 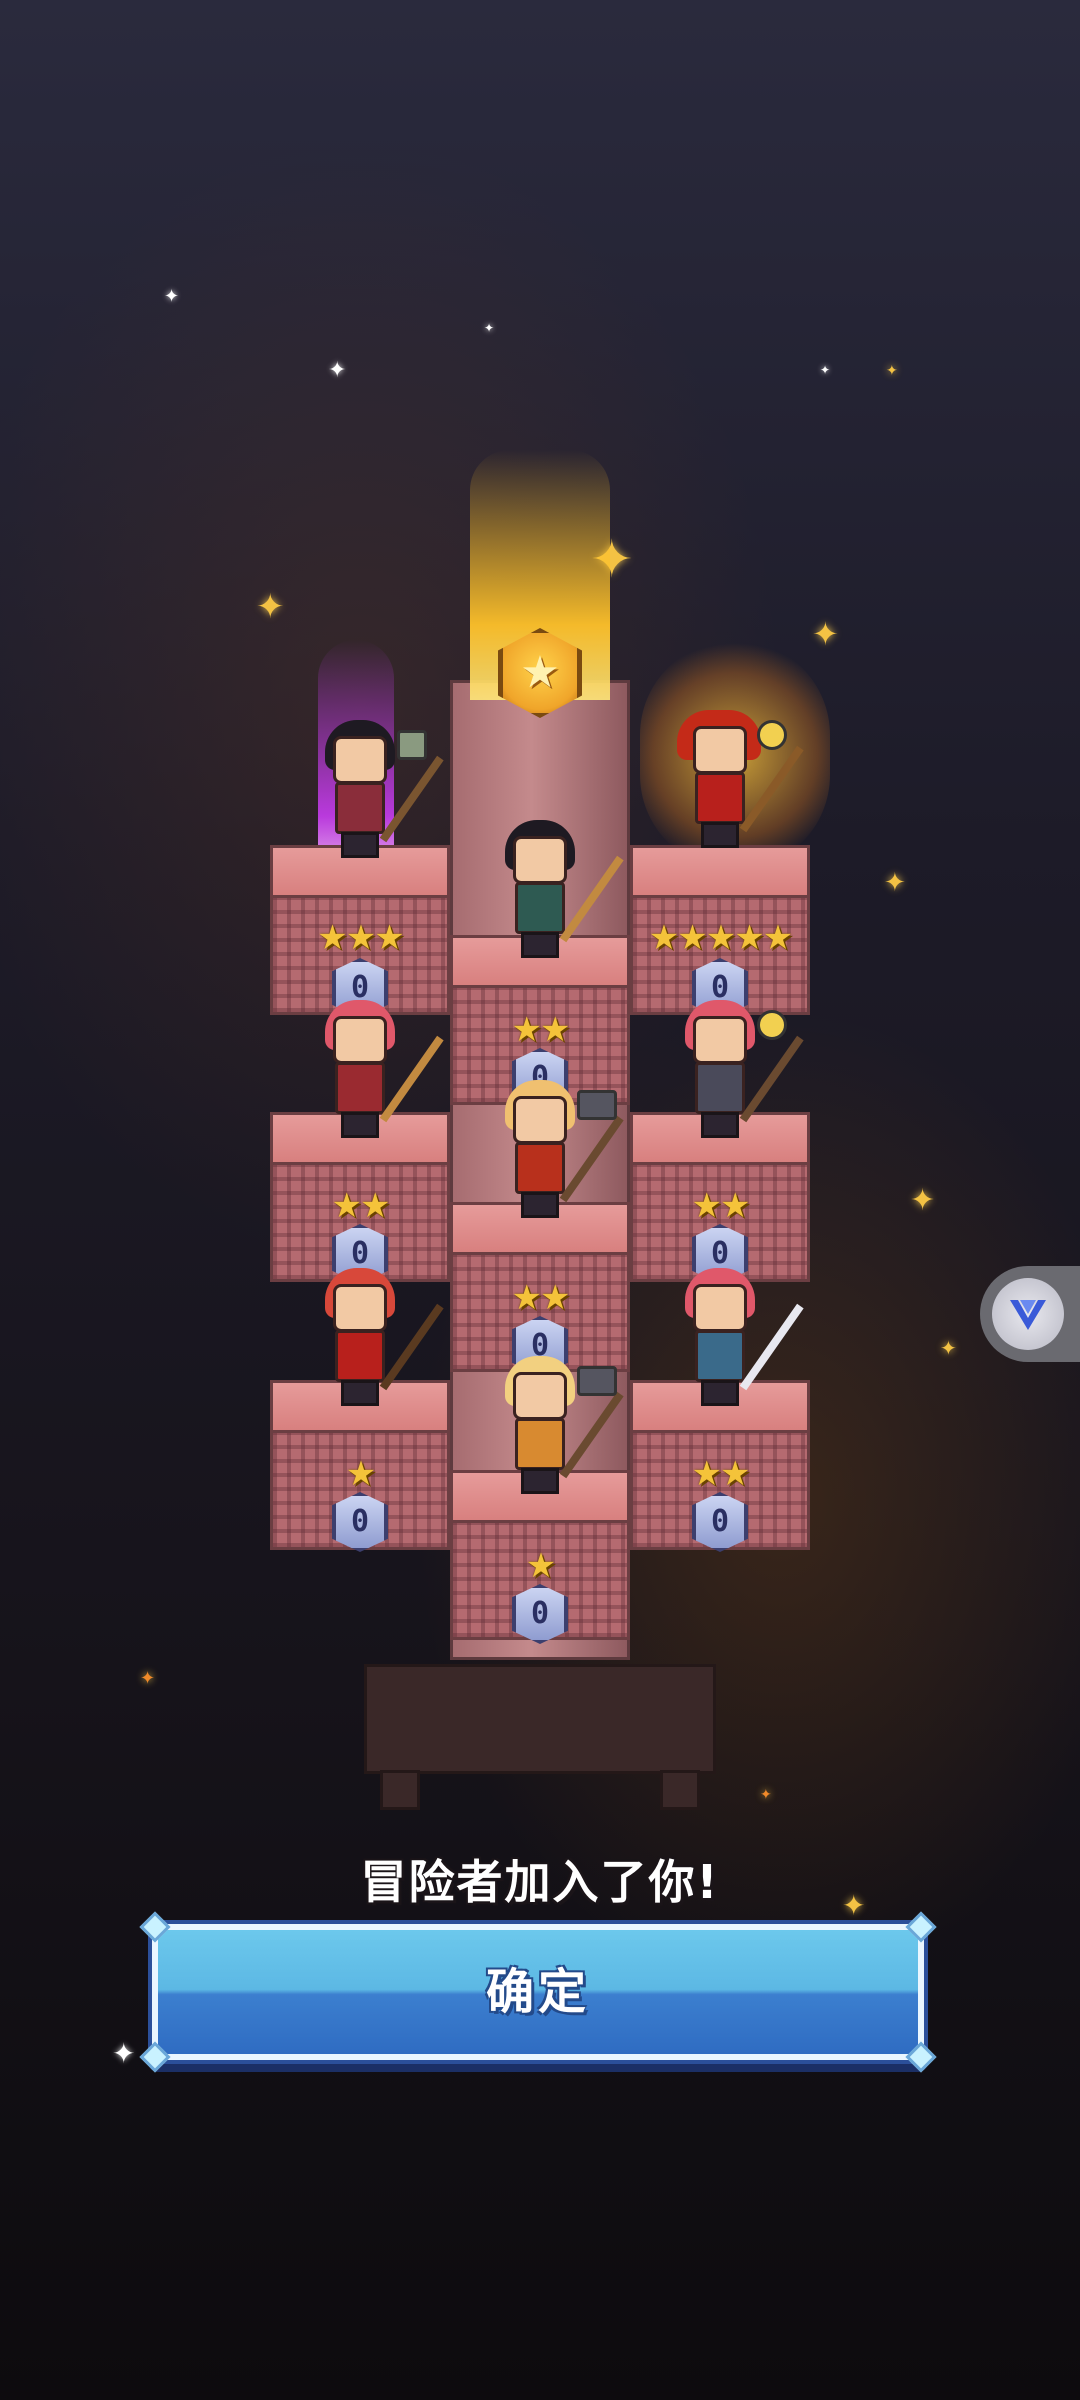 I want to click on confirm-button-label: 确定, so click(x=537, y=1992).